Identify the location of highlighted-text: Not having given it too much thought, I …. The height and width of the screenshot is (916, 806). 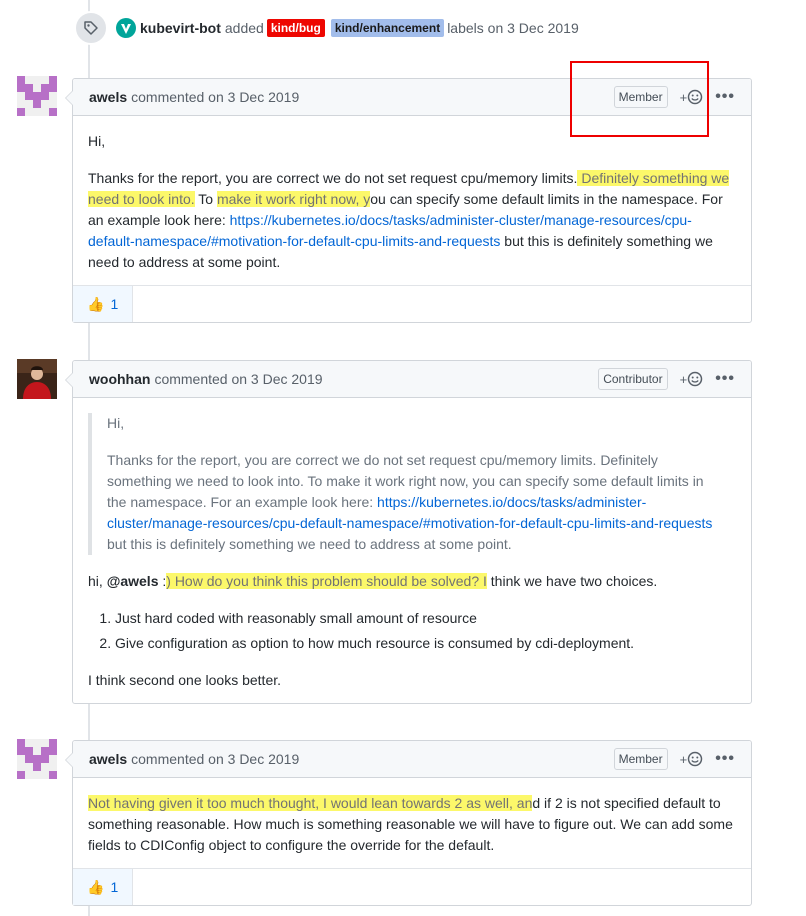
(310, 803).